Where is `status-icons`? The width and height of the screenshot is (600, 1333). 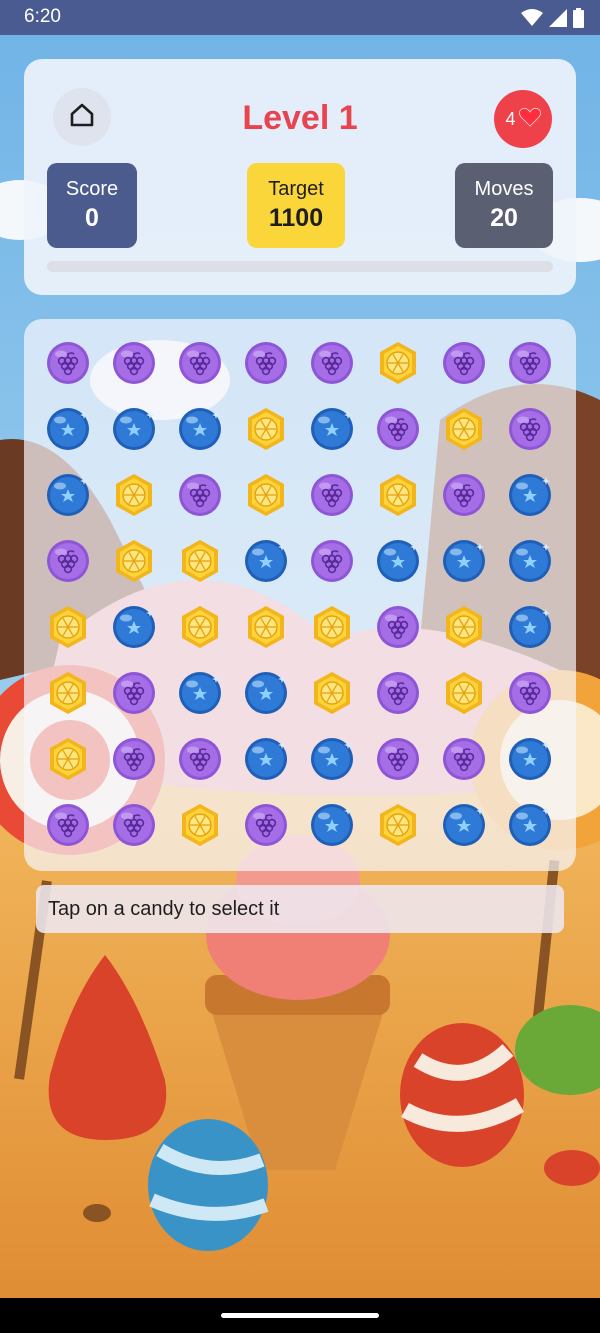
status-icons is located at coordinates (552, 20).